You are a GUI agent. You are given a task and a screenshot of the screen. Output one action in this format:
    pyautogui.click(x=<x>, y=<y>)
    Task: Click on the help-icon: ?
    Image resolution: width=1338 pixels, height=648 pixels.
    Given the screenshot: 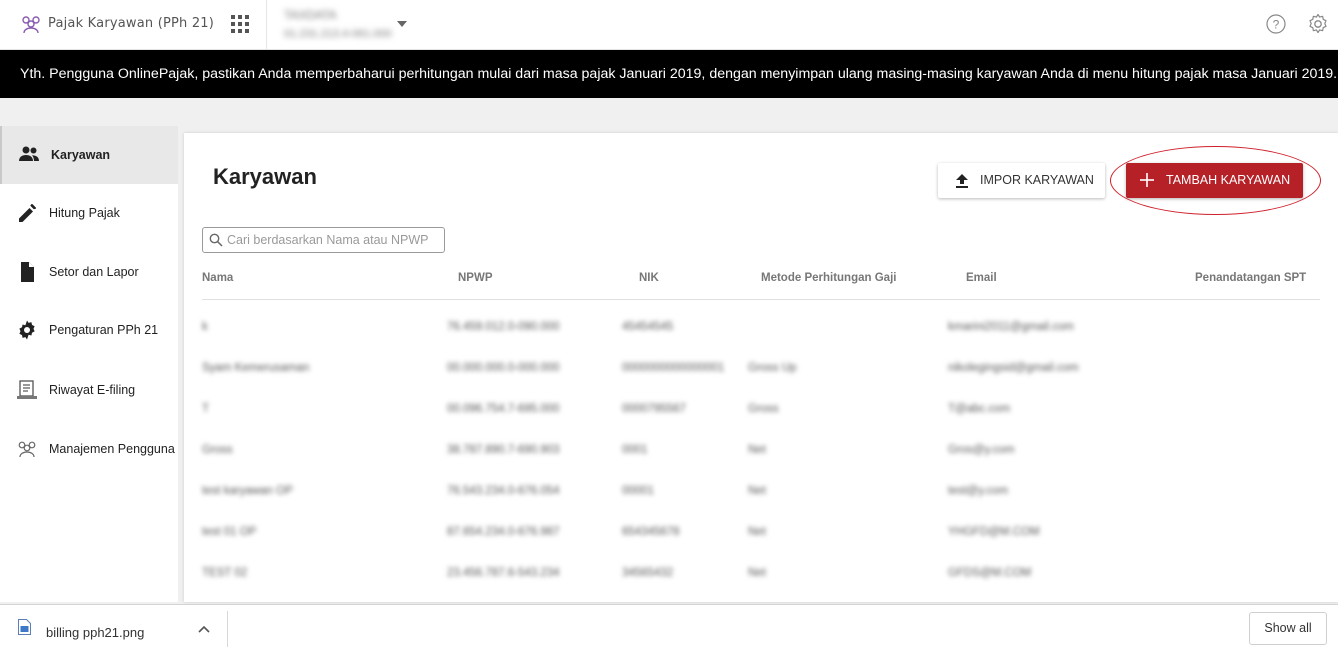 What is the action you would take?
    pyautogui.click(x=1276, y=24)
    